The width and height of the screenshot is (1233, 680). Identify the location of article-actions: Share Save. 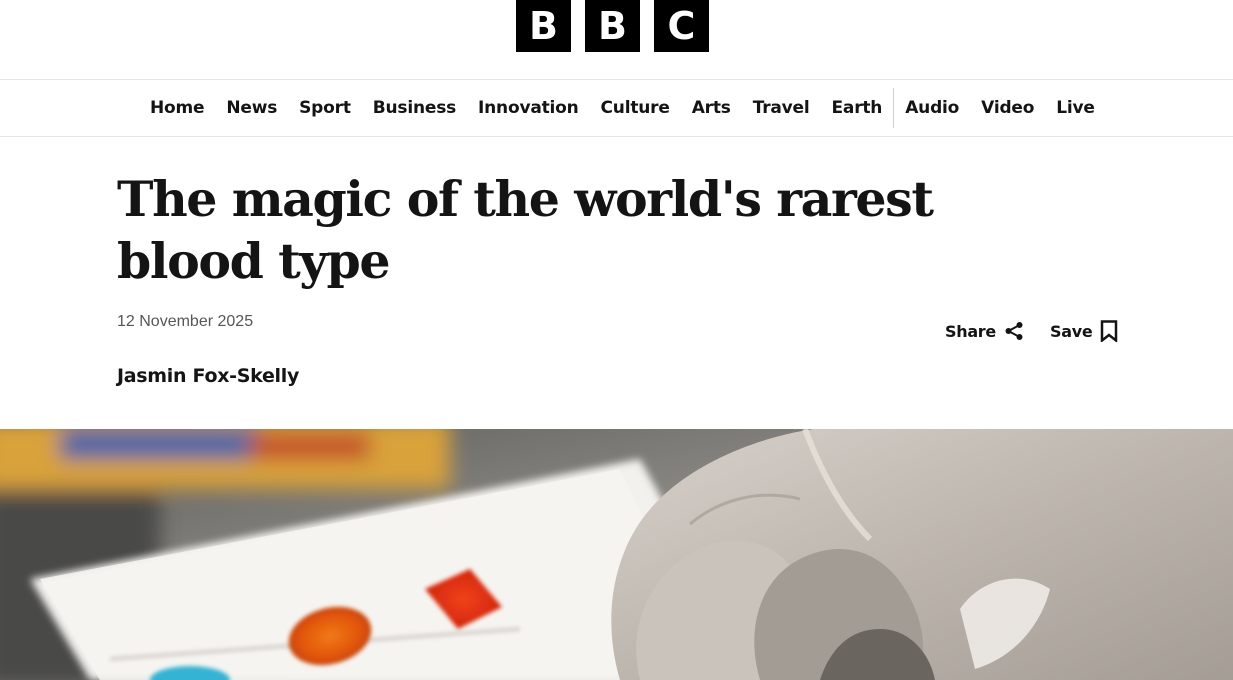
(1031, 331).